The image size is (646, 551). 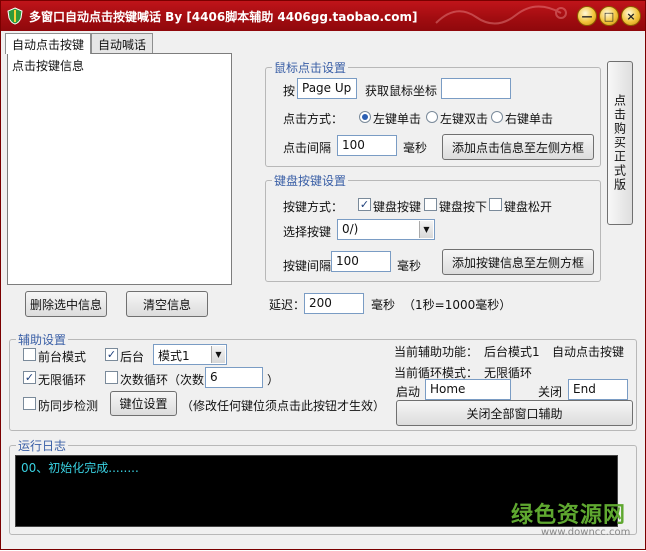 I want to click on delay-label: 延迟：, so click(x=287, y=305).